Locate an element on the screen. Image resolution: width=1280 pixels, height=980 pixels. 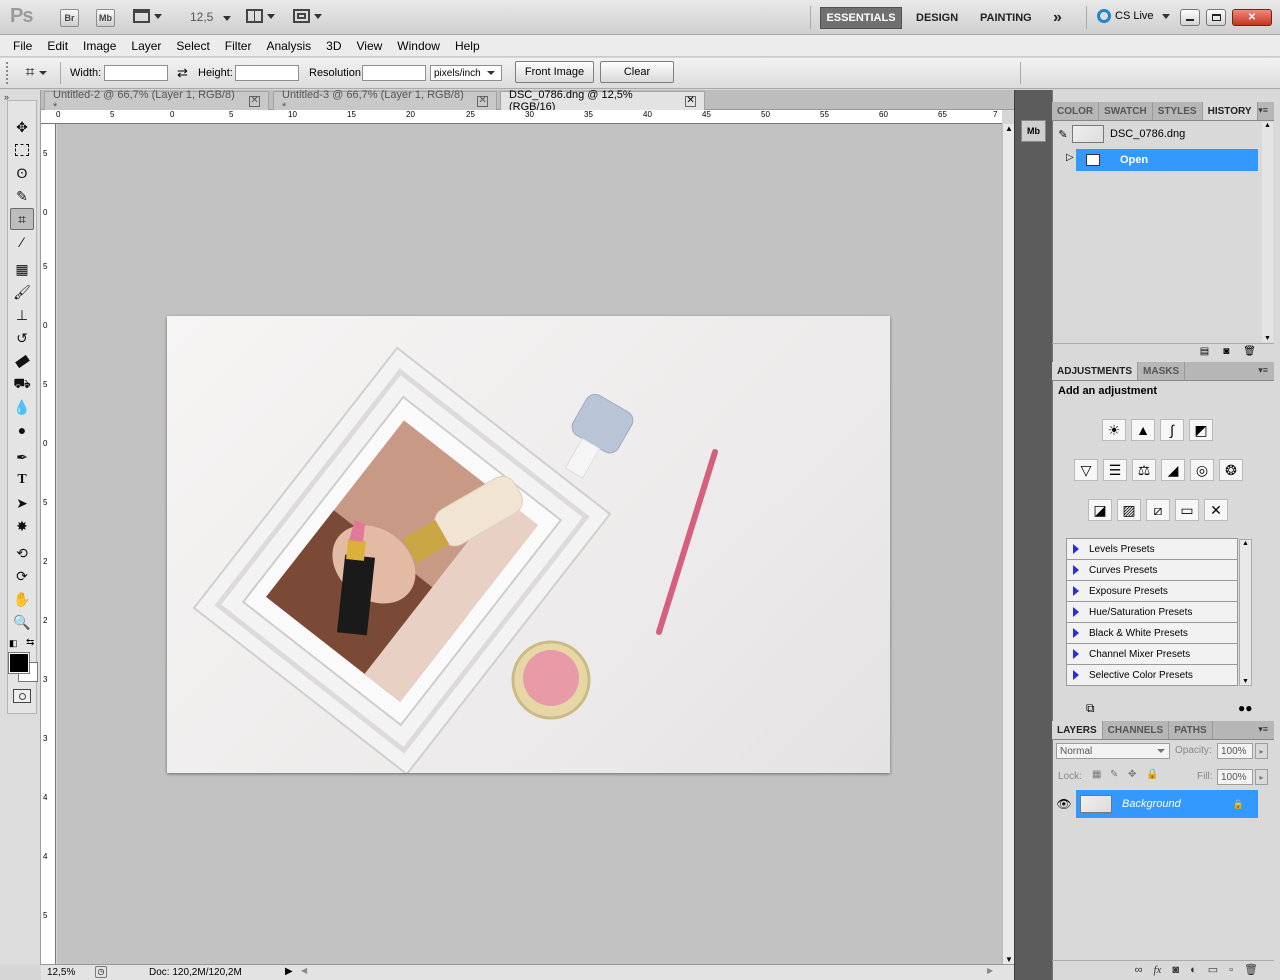
menu-select: Select is located at coordinates (192, 46).